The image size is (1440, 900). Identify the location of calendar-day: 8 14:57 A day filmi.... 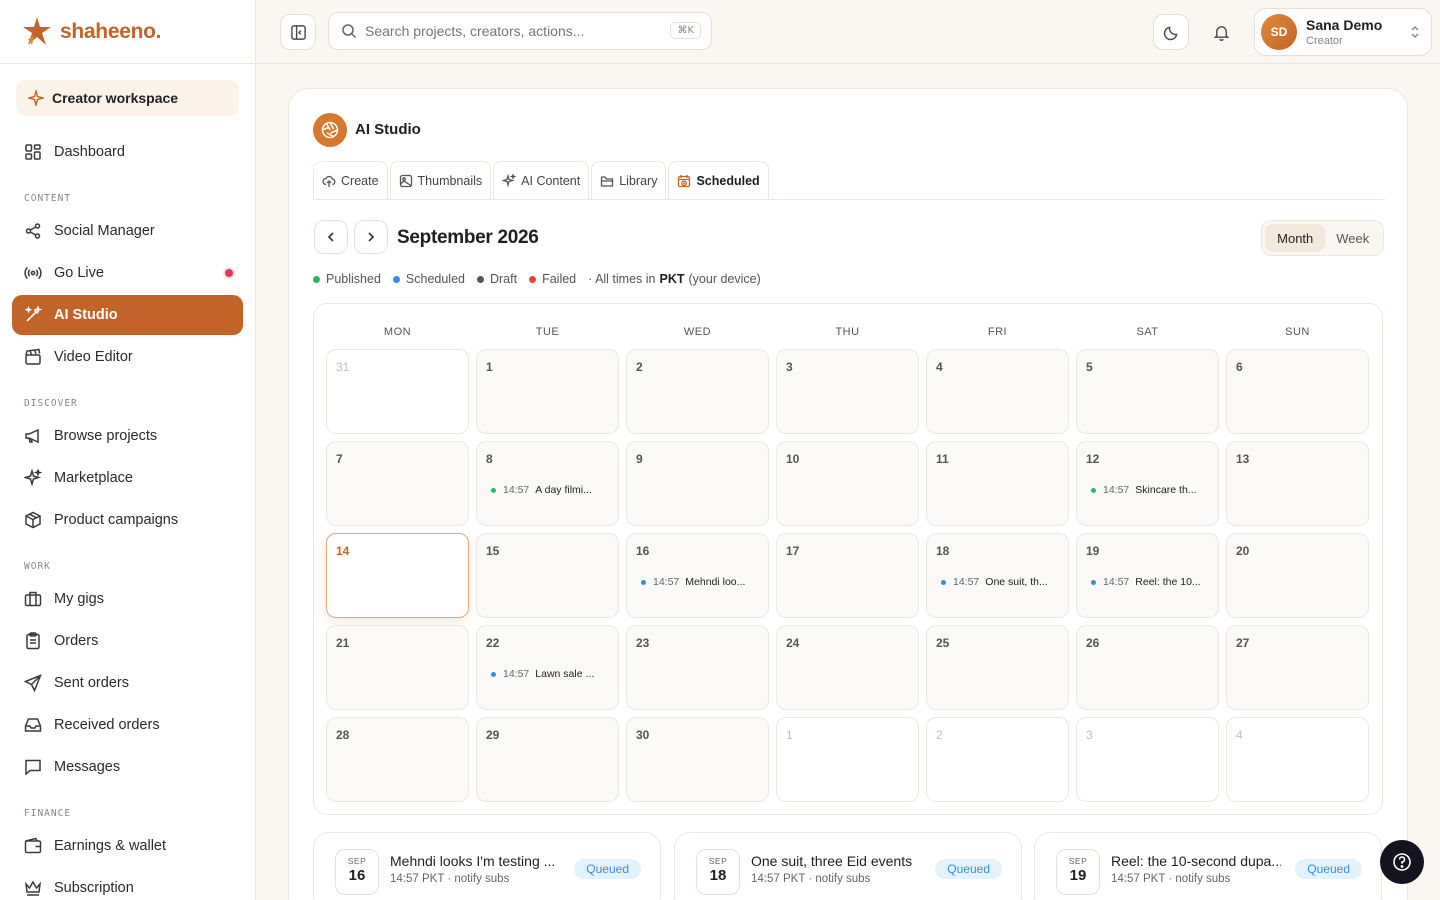
(547, 483).